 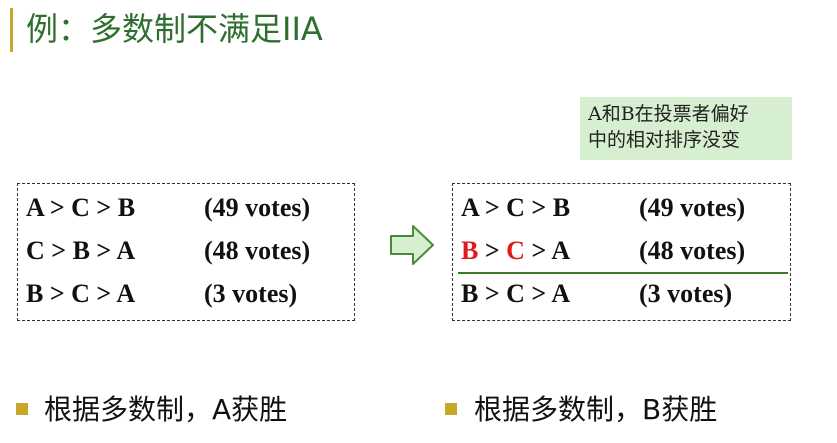 What do you see at coordinates (470, 250) in the screenshot?
I see `highlight-b: B` at bounding box center [470, 250].